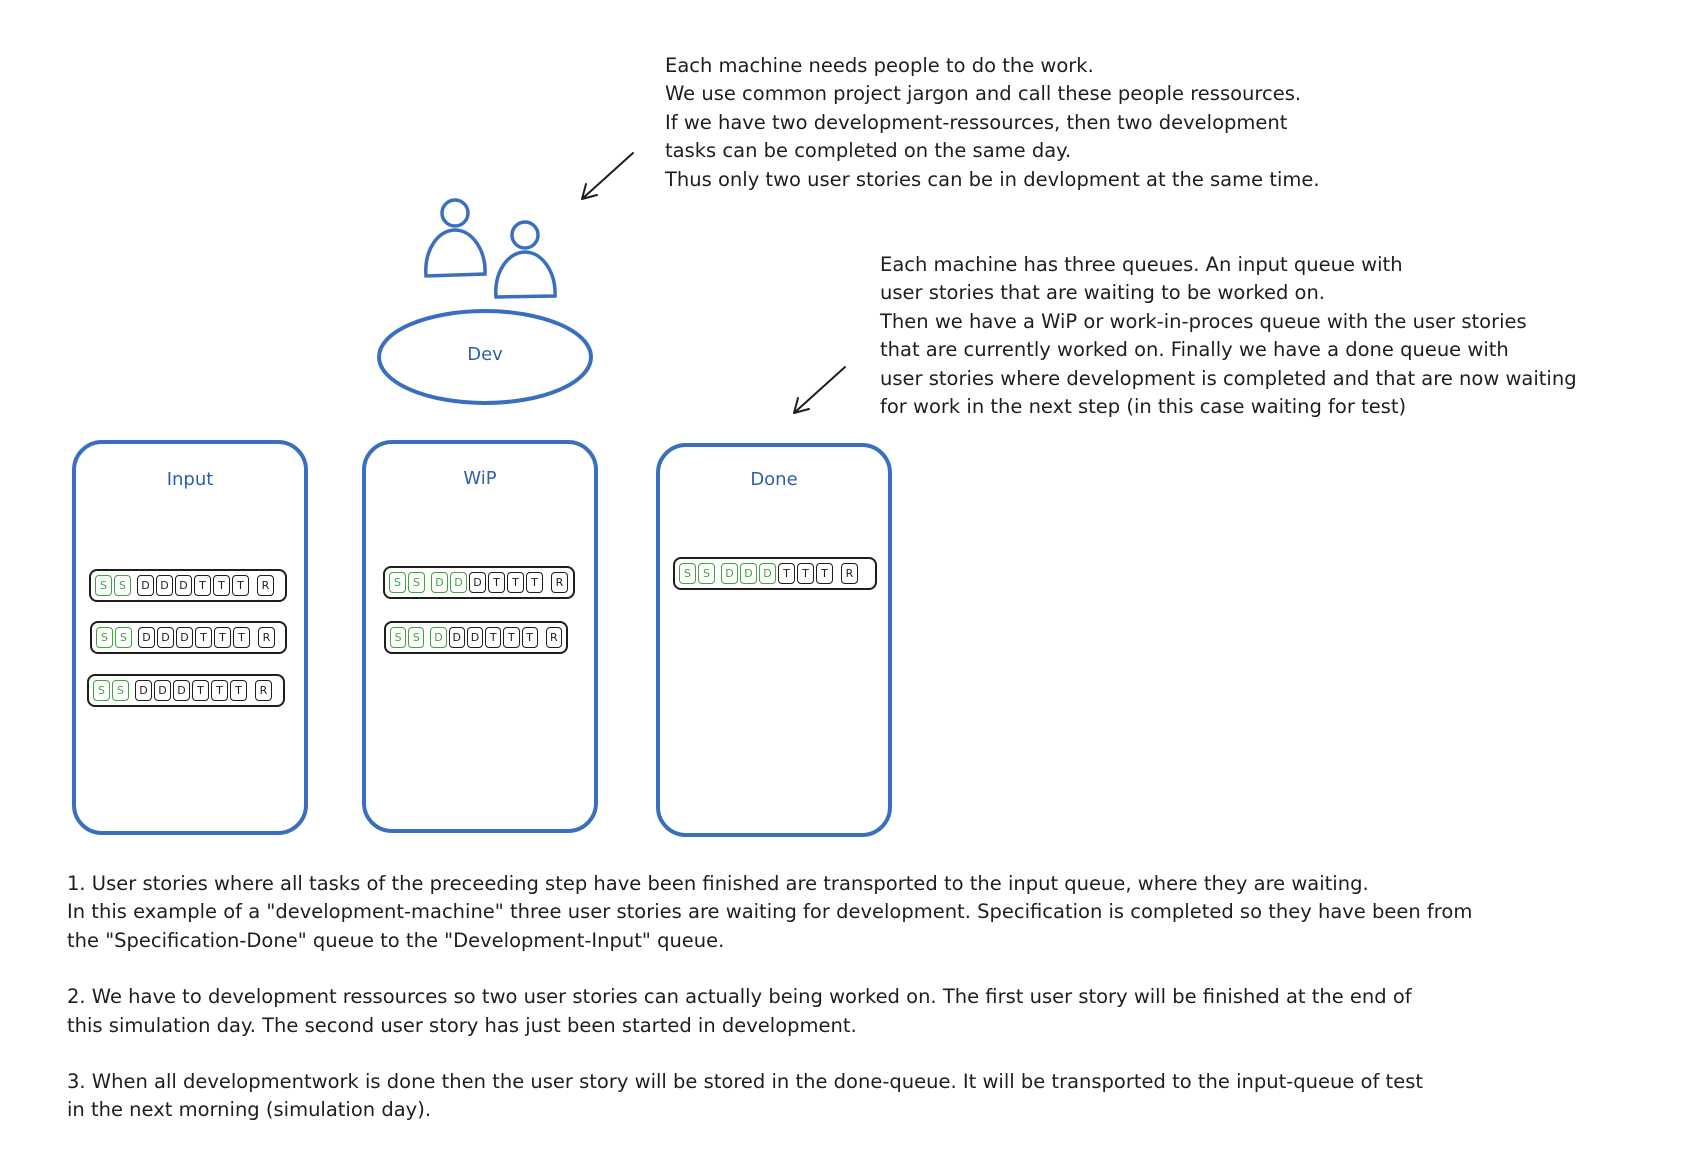 The image size is (1694, 1170). What do you see at coordinates (485, 354) in the screenshot?
I see `machine-label: Dev` at bounding box center [485, 354].